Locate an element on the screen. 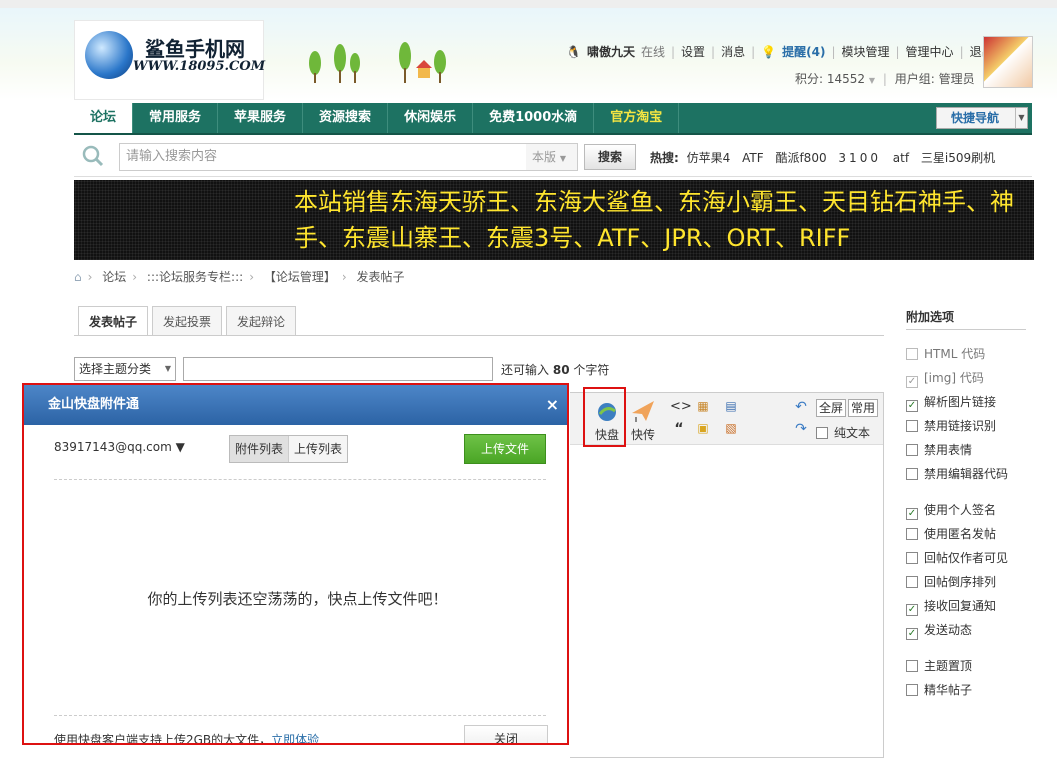 The height and width of the screenshot is (758, 1057). option-send-feed: ✓ 发送动态 is located at coordinates (966, 630).